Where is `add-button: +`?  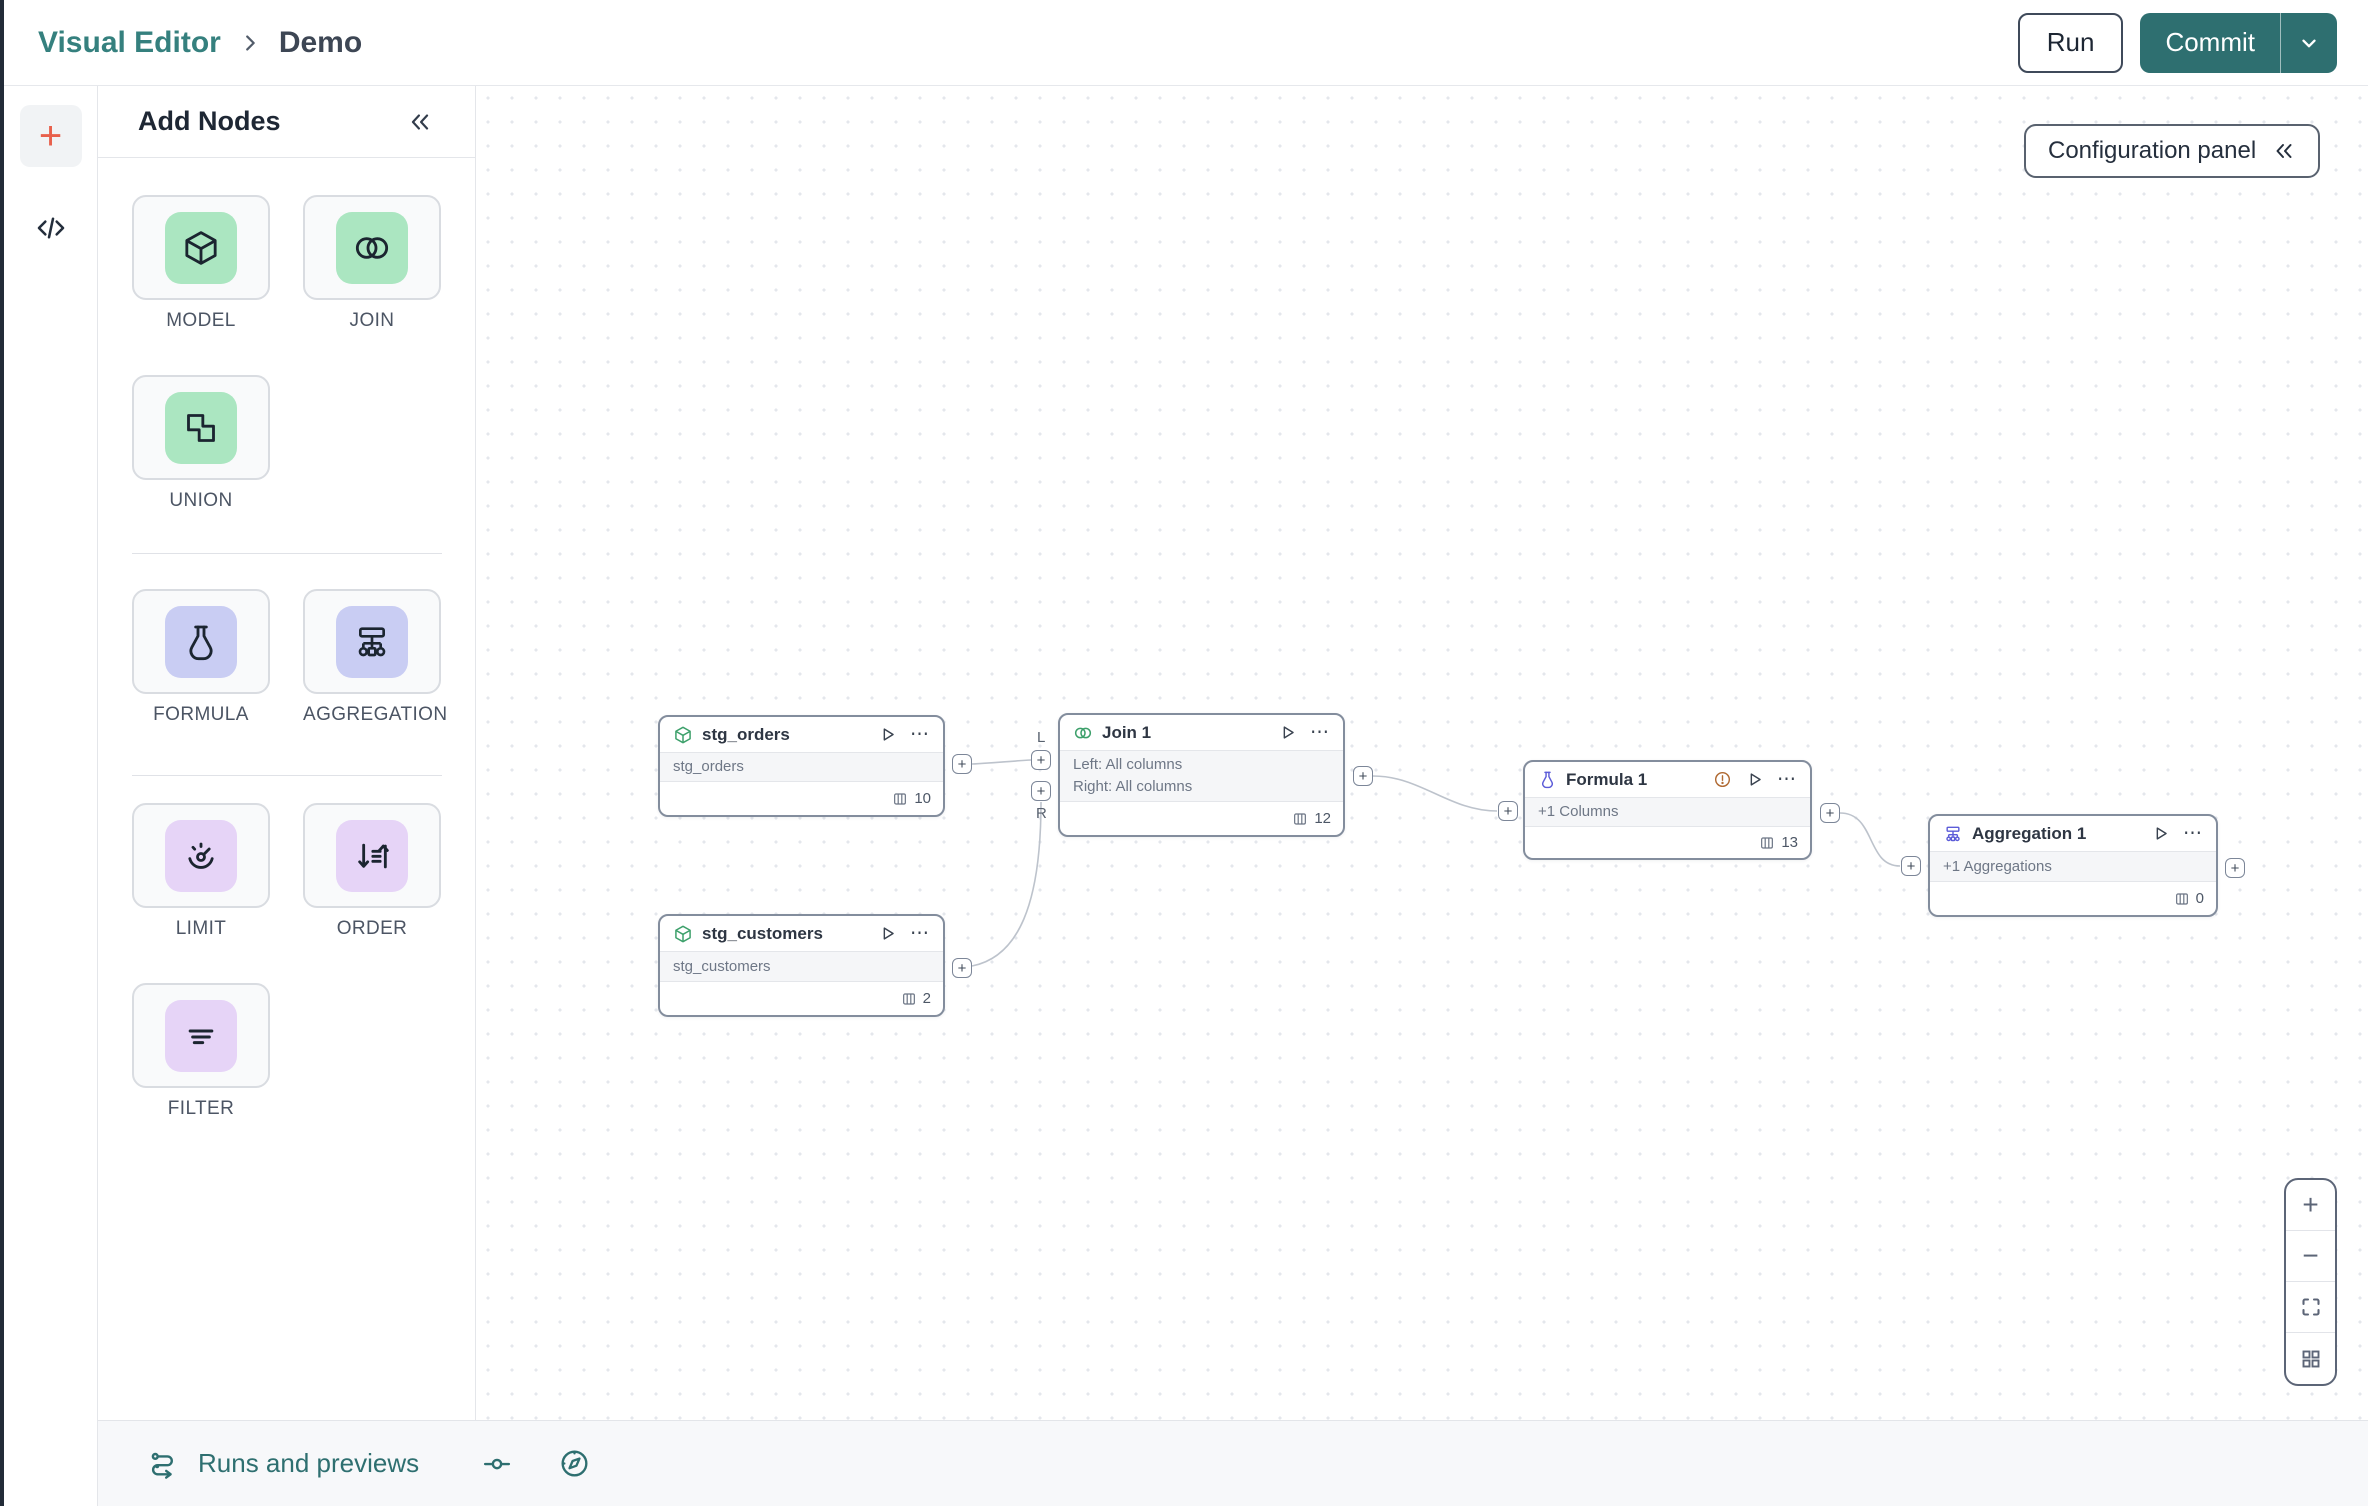
add-button: + is located at coordinates (50, 136).